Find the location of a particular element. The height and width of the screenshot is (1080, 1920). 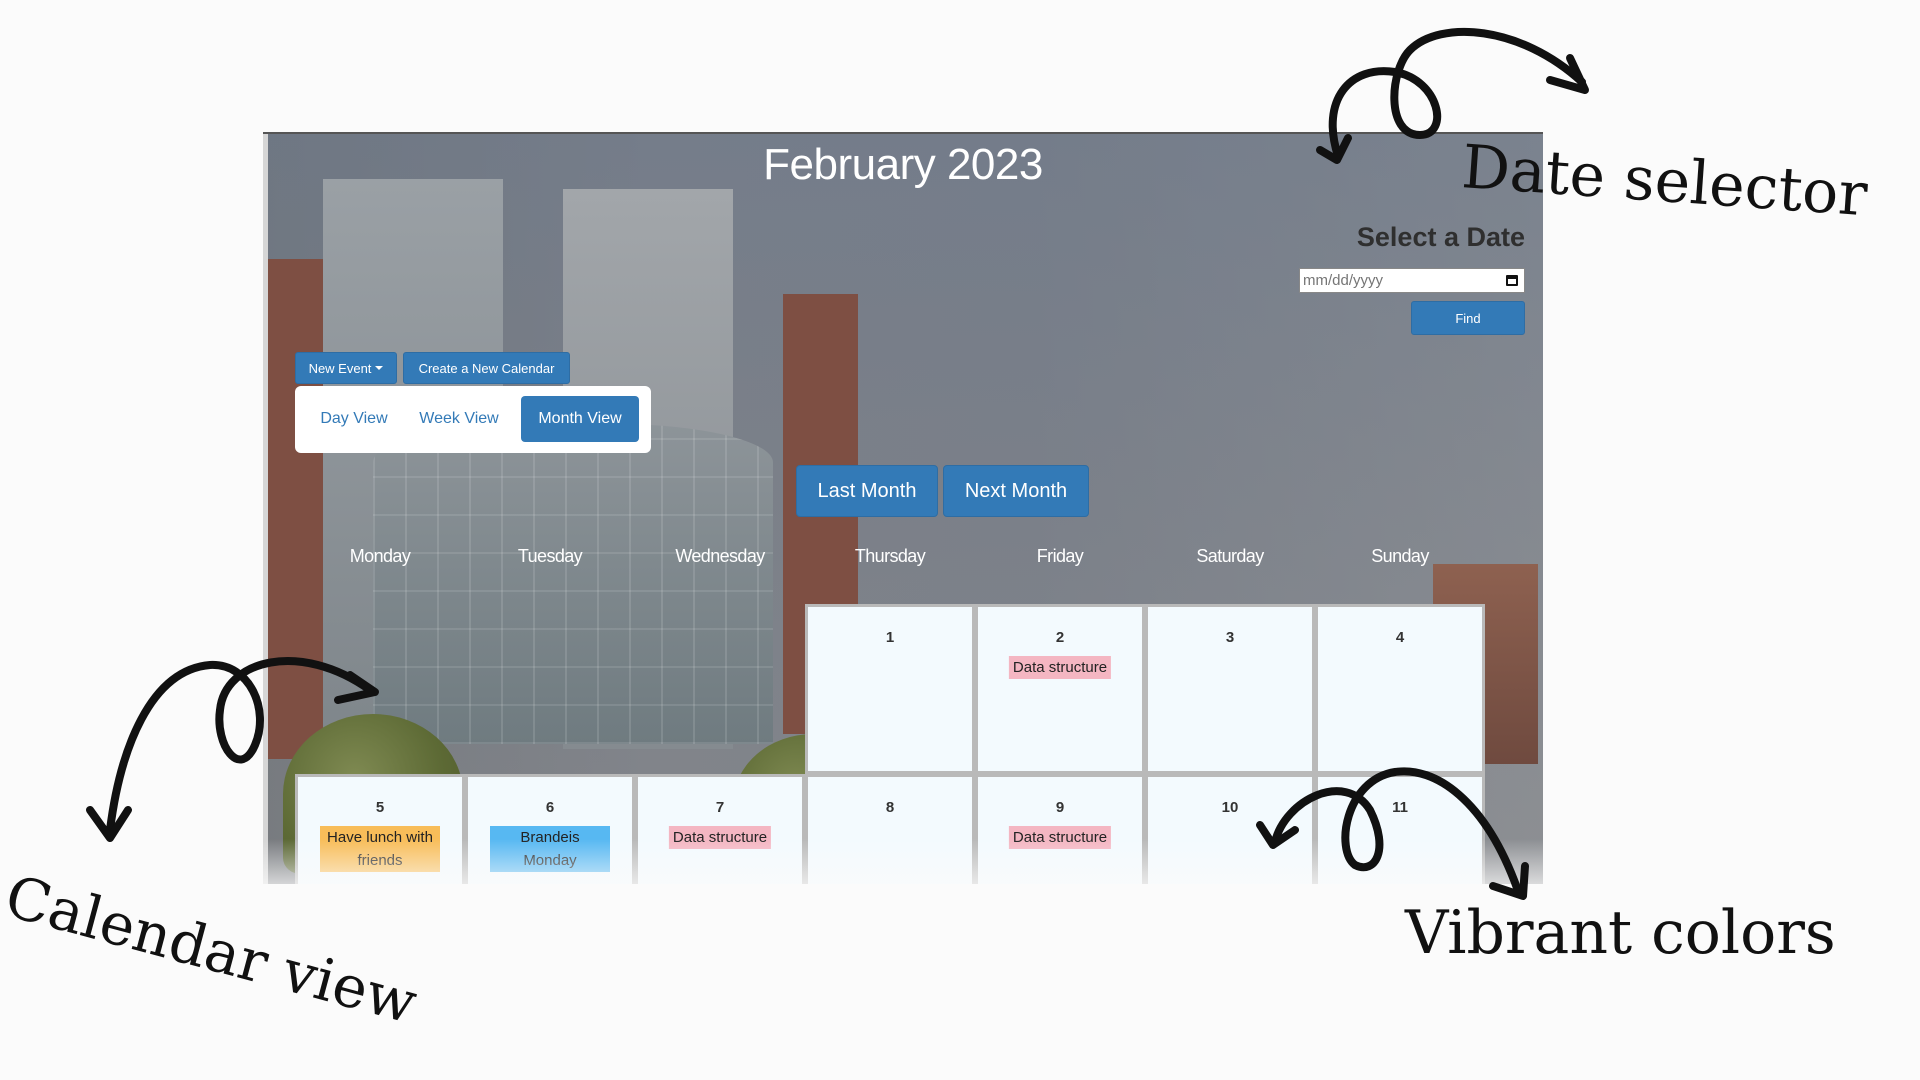

day-number: 4 is located at coordinates (1400, 637).